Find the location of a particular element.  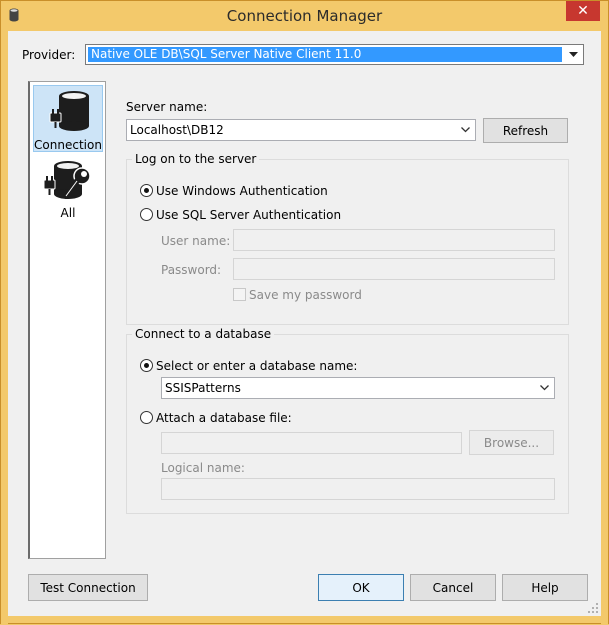

save-password-checkbox is located at coordinates (239, 294).